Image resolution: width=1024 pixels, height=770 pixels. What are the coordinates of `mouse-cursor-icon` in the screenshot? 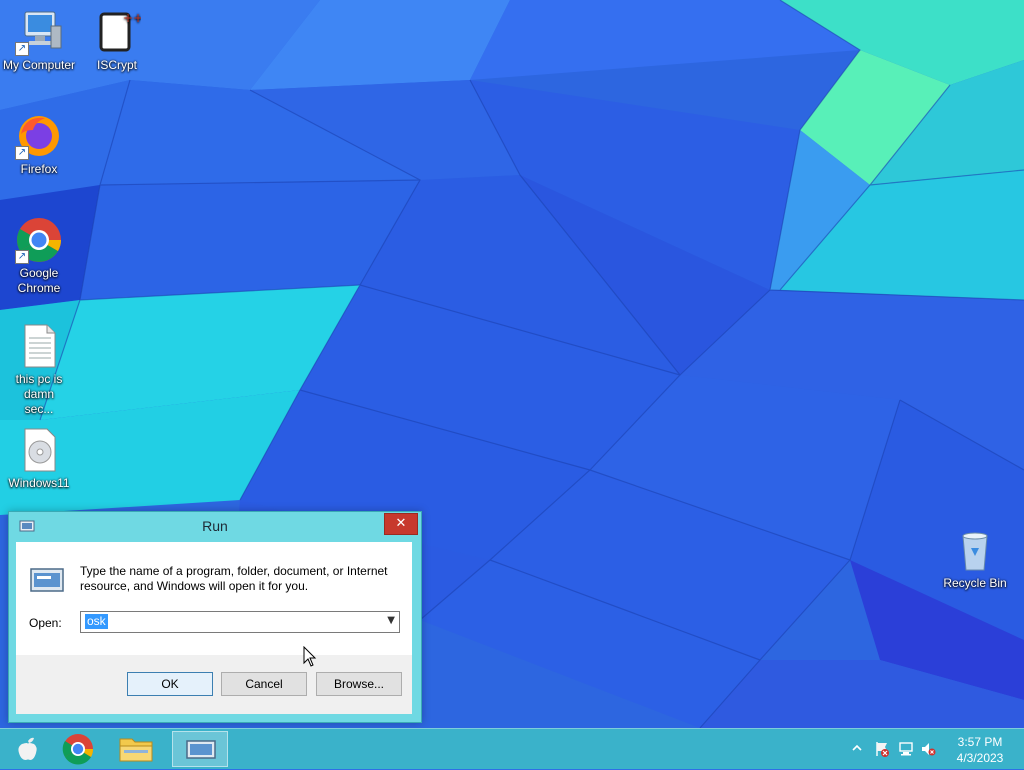 It's located at (310, 656).